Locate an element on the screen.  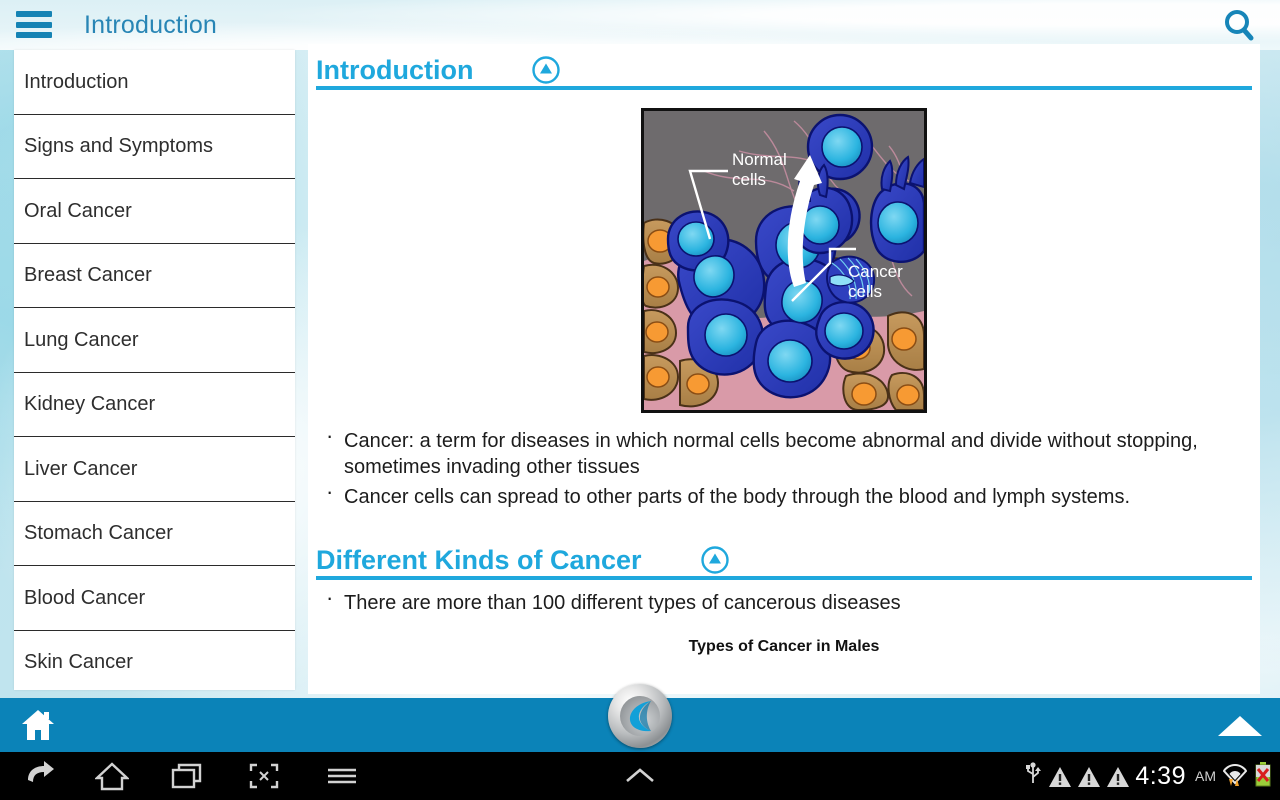
section-header-introduction: Introduction is located at coordinates (784, 67).